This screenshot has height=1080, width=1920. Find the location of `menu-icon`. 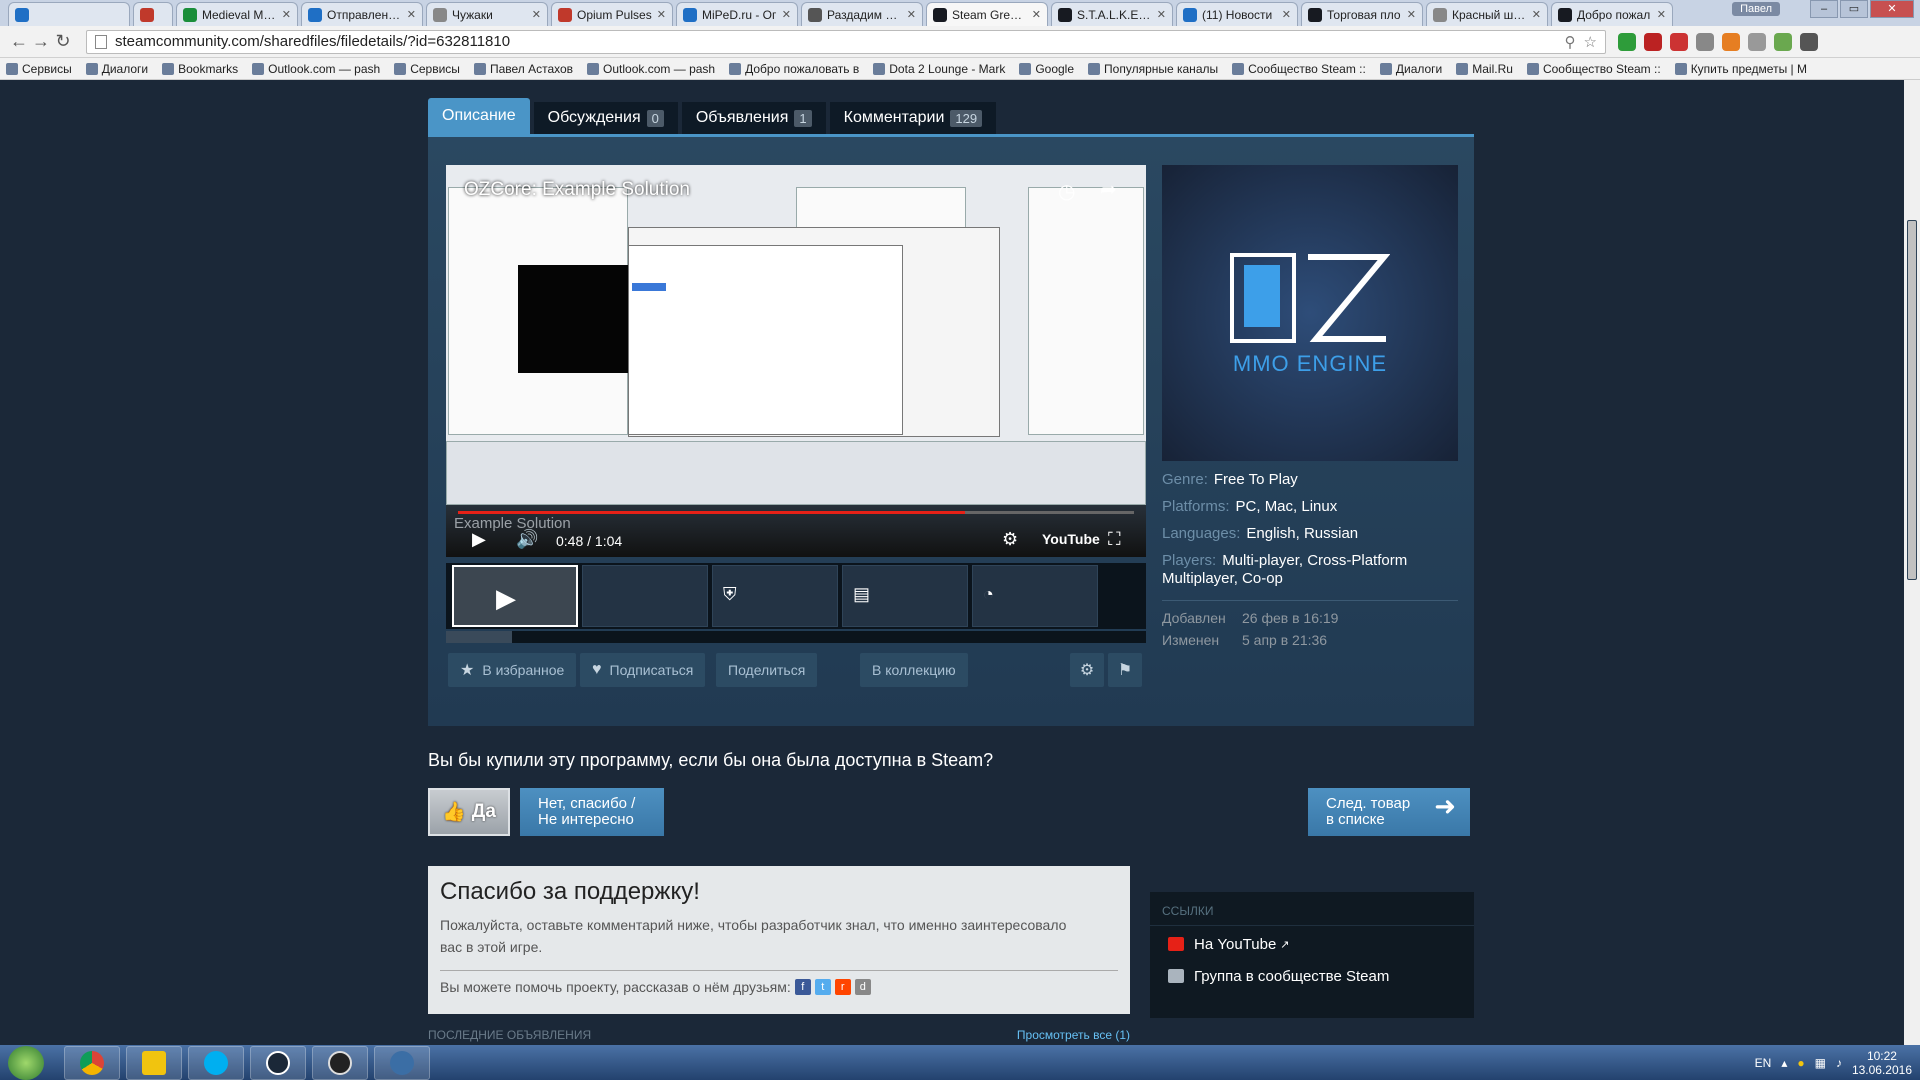

menu-icon is located at coordinates (1809, 41).